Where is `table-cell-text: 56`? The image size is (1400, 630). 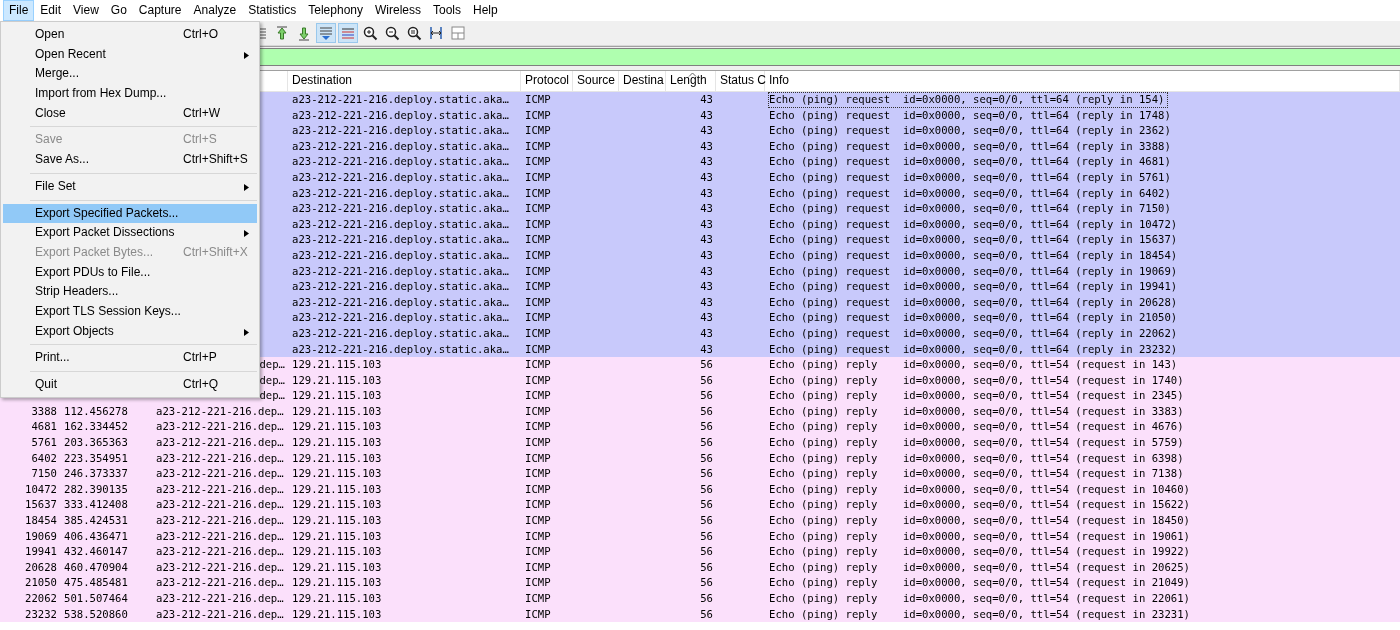 table-cell-text: 56 is located at coordinates (706, 489).